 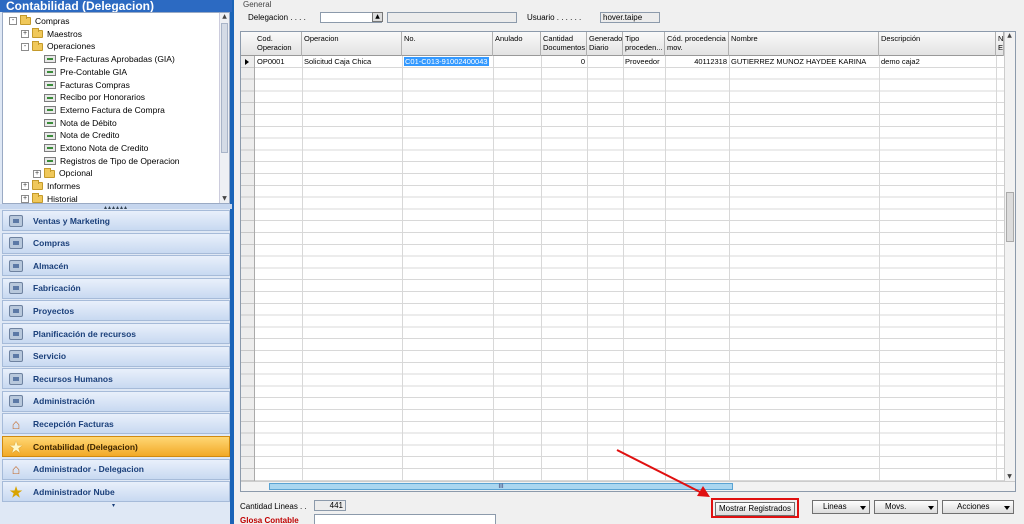 I want to click on grid-cell-tipo-procedencia: Proveedor, so click(x=644, y=61).